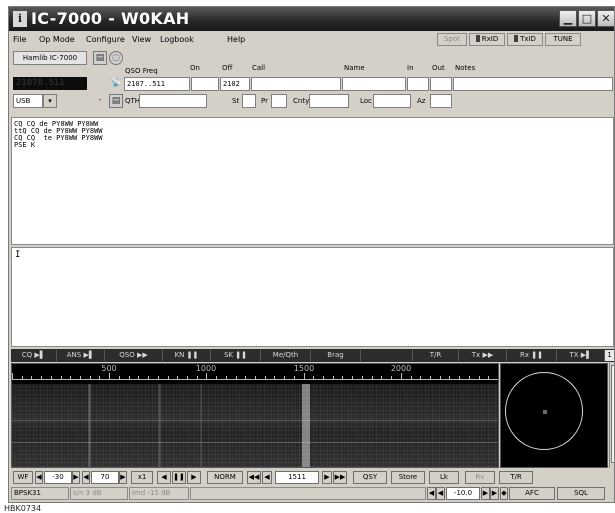 The width and height of the screenshot is (615, 513). What do you see at coordinates (387, 355) in the screenshot?
I see `macro-empty-button` at bounding box center [387, 355].